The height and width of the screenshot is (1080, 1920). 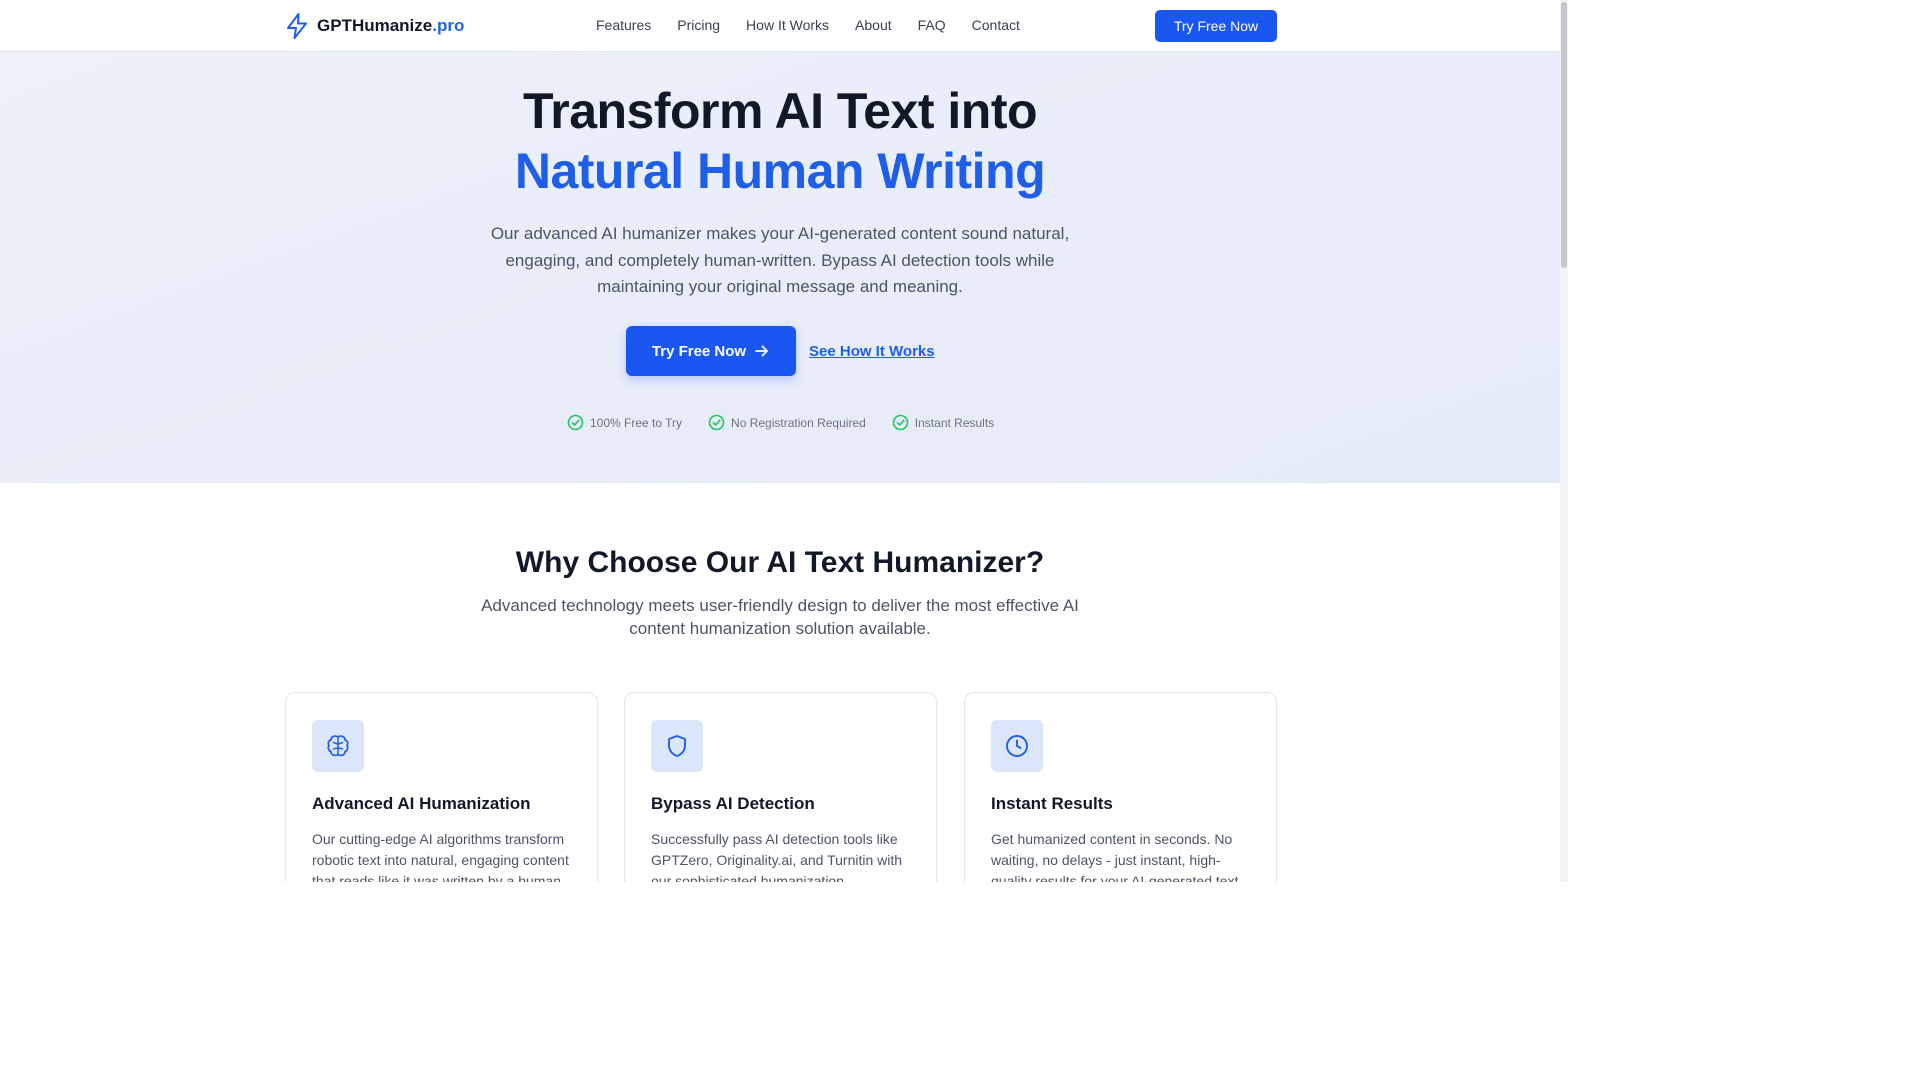 What do you see at coordinates (780, 111) in the screenshot?
I see `hero-title-line1: Transform AI Text into` at bounding box center [780, 111].